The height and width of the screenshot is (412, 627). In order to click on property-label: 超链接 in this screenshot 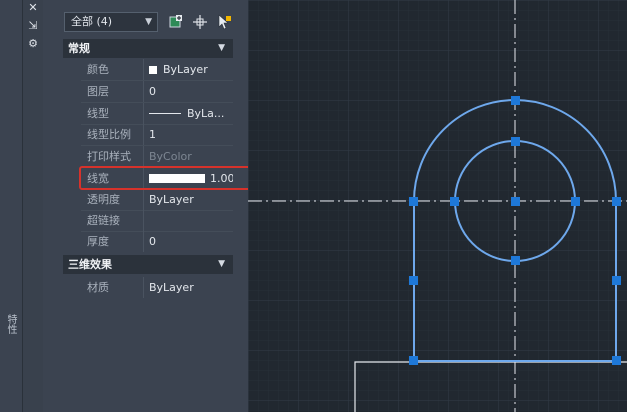, I will do `click(103, 220)`.